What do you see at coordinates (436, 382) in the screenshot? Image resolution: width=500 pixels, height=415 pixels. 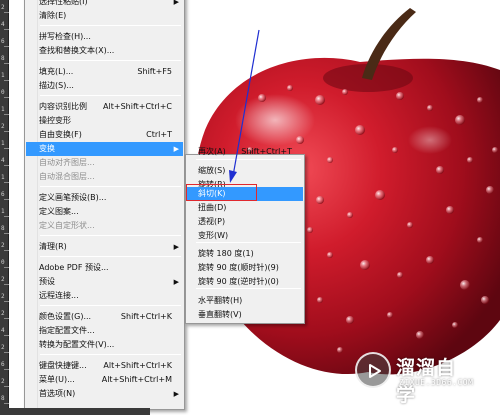 I see `watermark-url: ZIXUE.3D66.COM` at bounding box center [436, 382].